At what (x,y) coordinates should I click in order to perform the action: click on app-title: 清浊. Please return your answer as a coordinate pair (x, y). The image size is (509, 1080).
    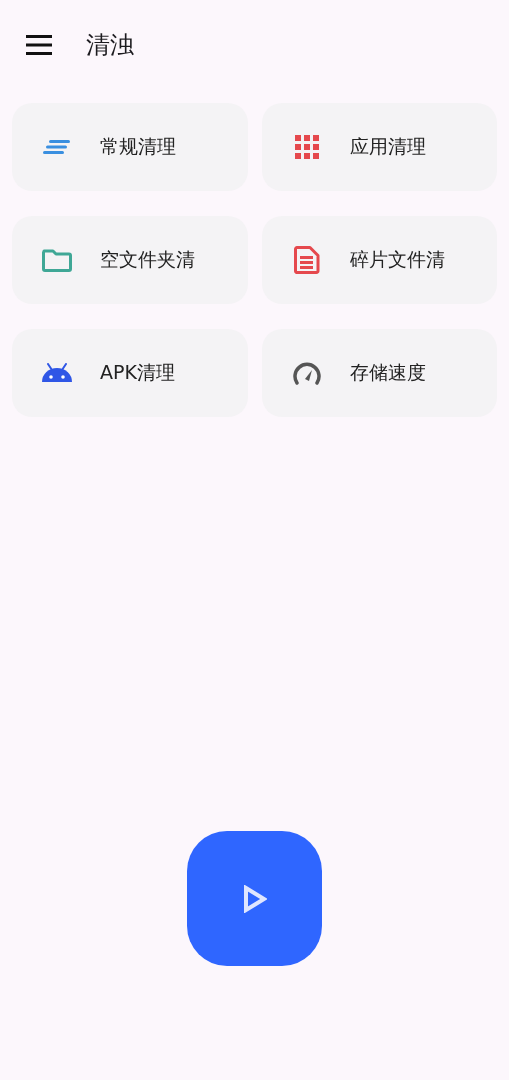
    Looking at the image, I should click on (110, 45).